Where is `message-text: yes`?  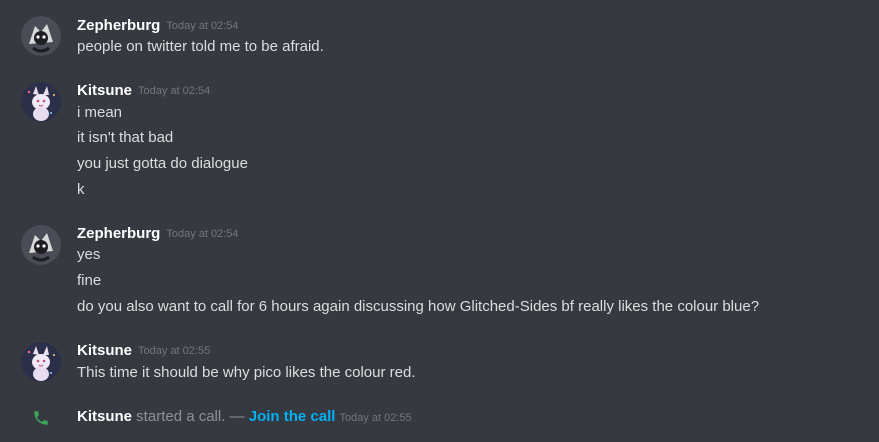
message-text: yes is located at coordinates (89, 254).